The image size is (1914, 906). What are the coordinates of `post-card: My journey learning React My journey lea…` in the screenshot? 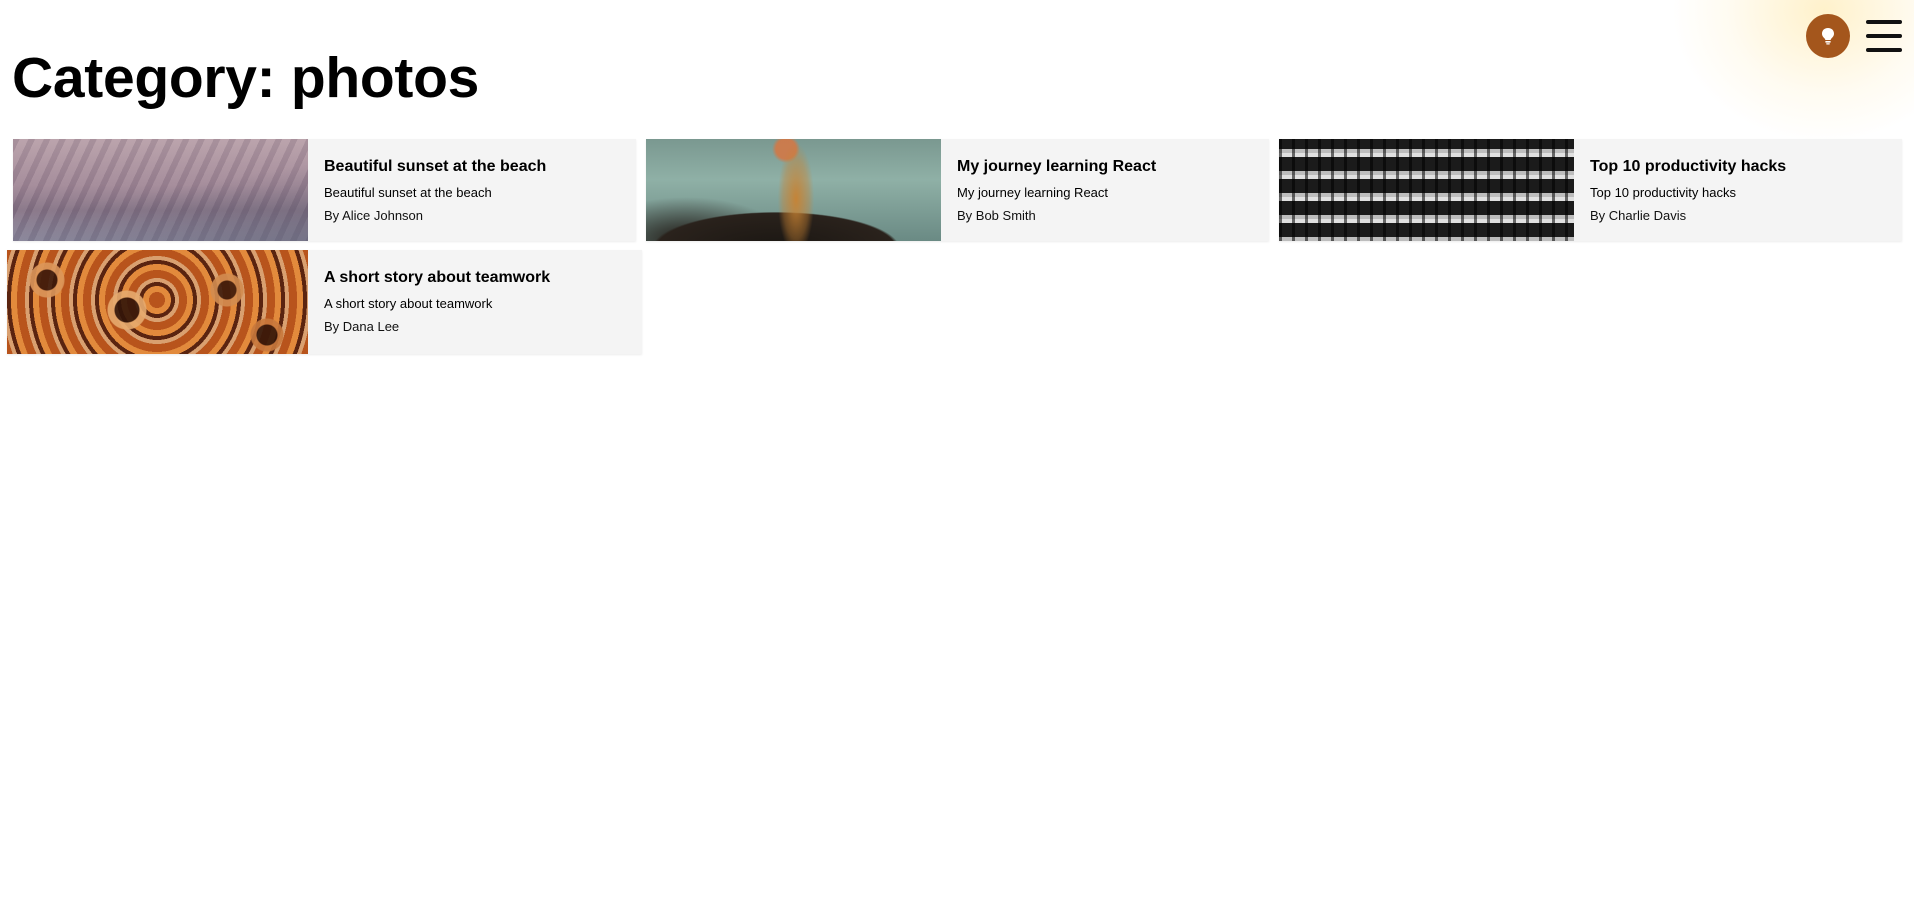 It's located at (957, 190).